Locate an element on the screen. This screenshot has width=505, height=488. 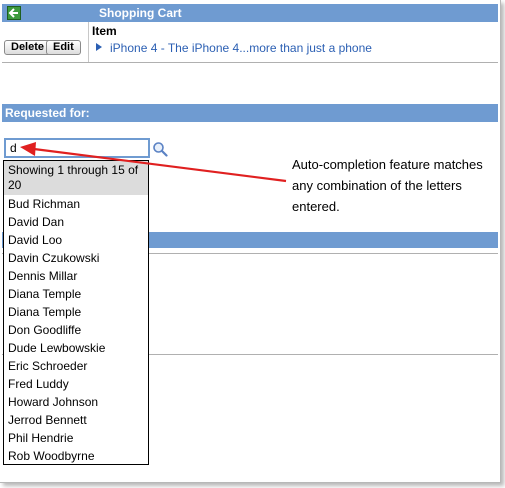
dropdown-option: Fred Luddy is located at coordinates (76, 384).